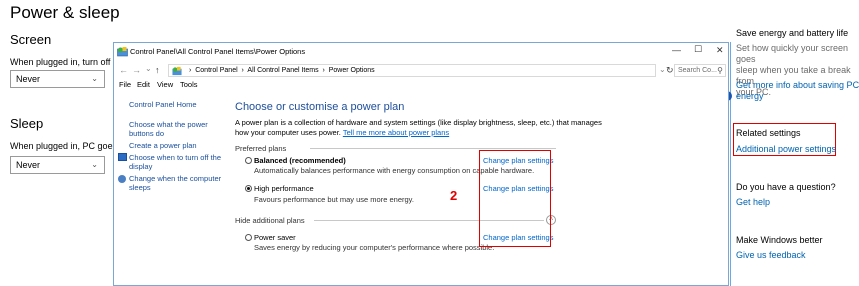 The width and height of the screenshot is (859, 286). Describe the element at coordinates (753, 202) in the screenshot. I see `get-help-link: Get help` at that location.